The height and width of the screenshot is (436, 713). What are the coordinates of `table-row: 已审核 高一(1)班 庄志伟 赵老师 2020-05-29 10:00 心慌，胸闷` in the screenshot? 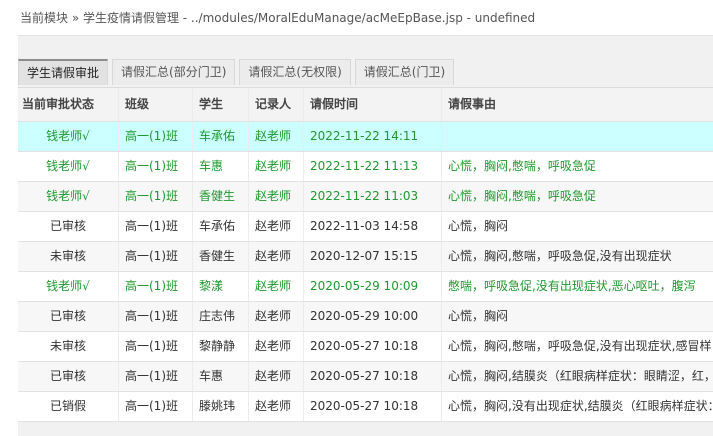 It's located at (365, 317).